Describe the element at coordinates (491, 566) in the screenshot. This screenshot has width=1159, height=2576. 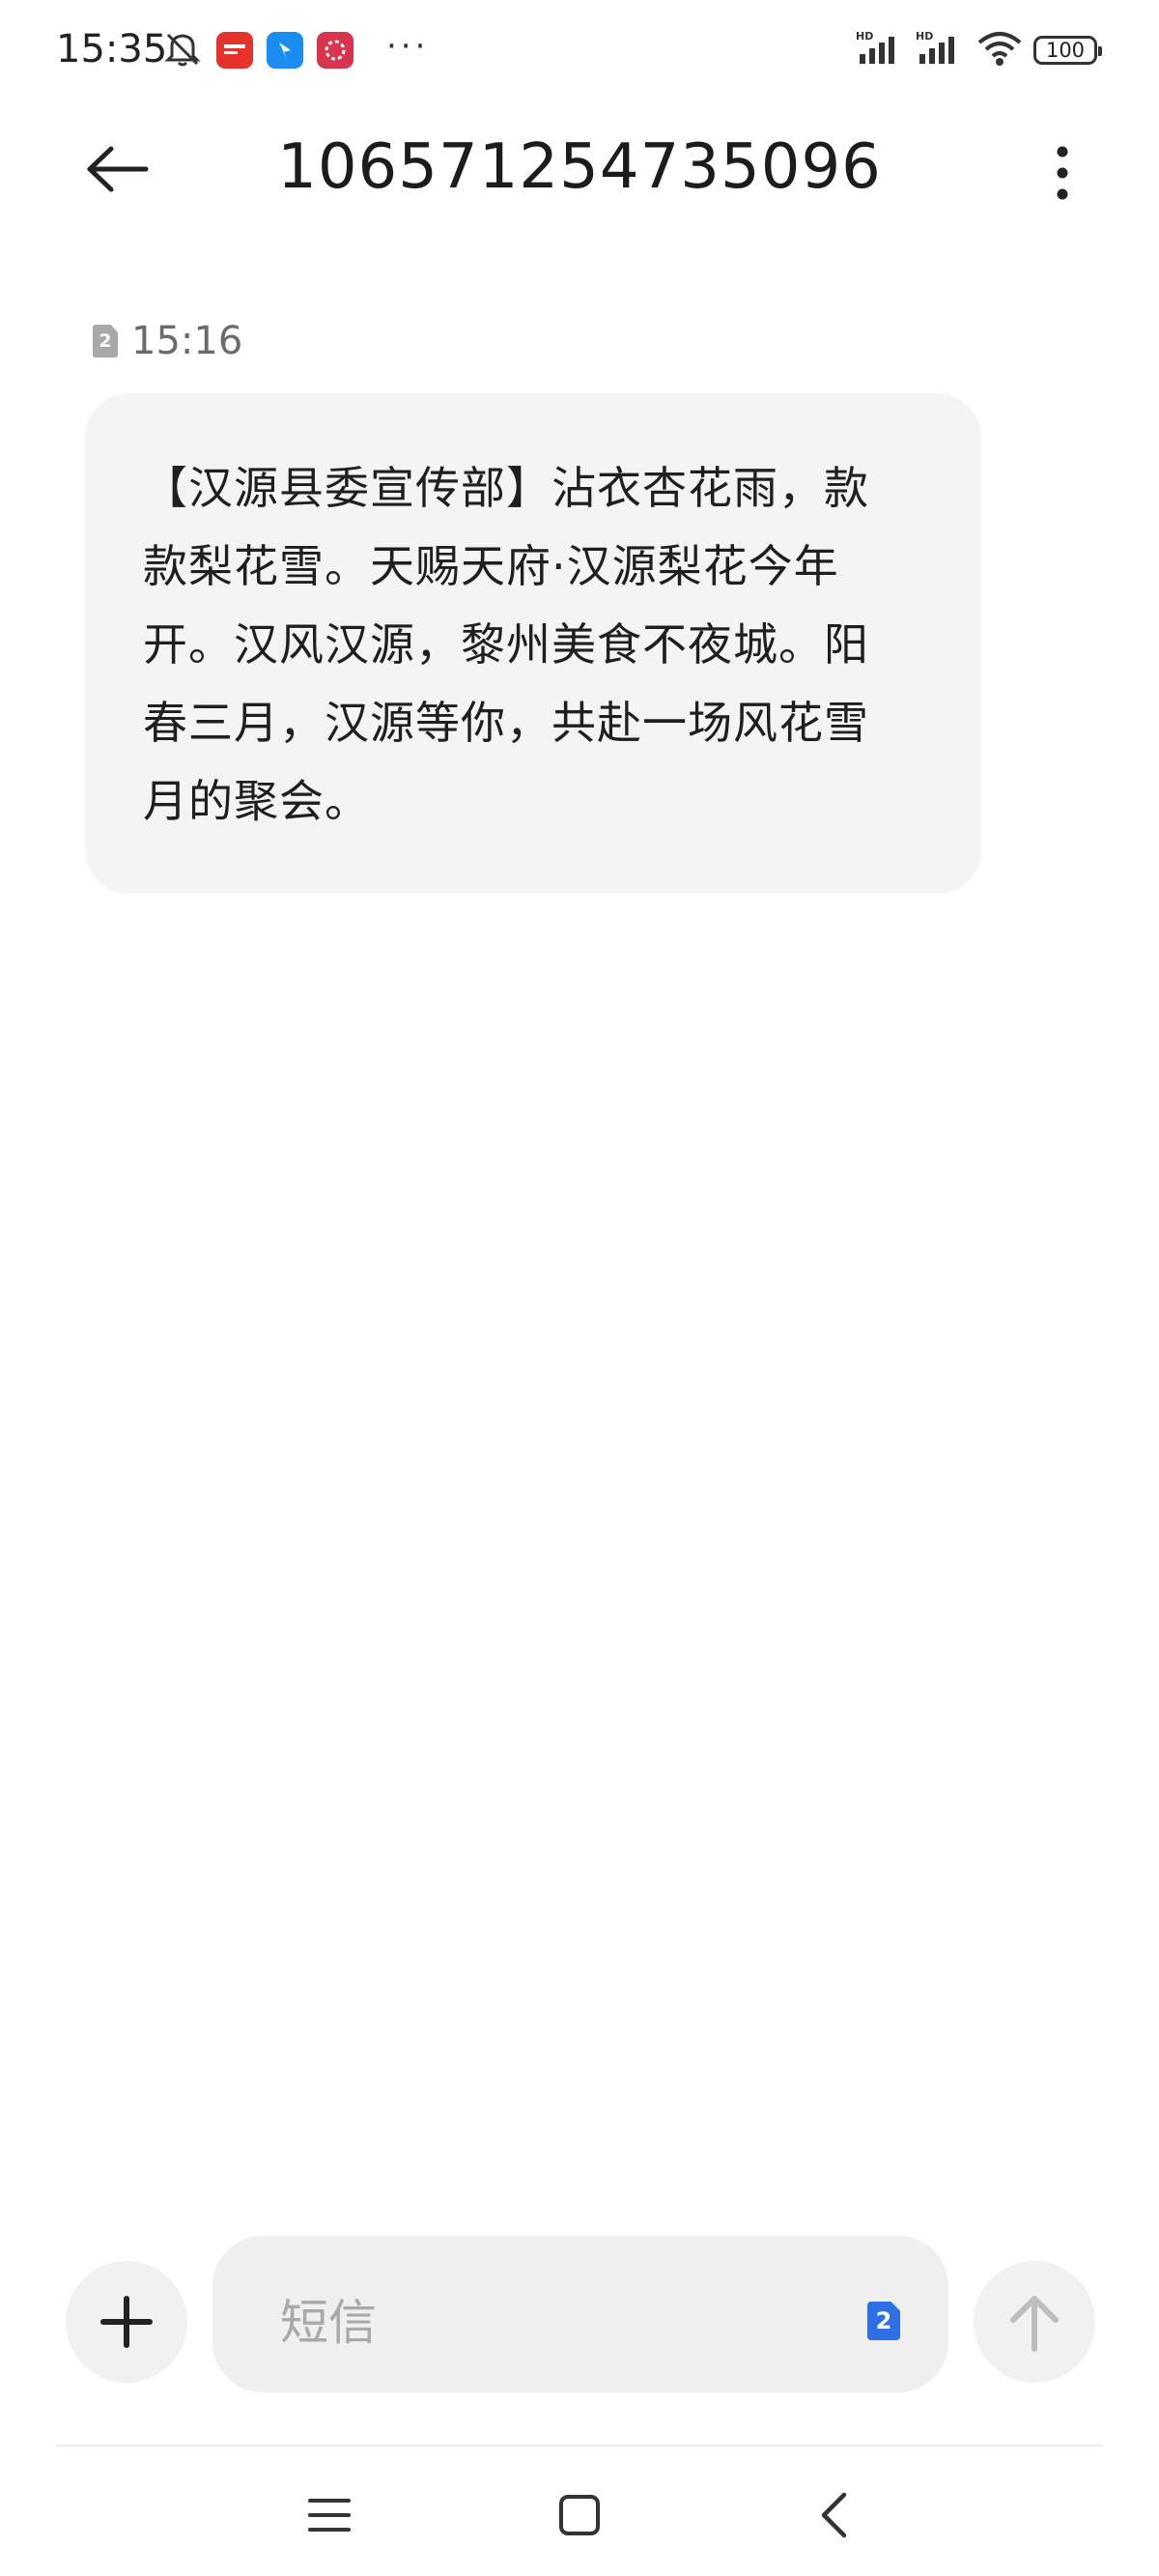
I see `message-line: 款梨花雪。天赐天府·汉源梨花今年` at that location.